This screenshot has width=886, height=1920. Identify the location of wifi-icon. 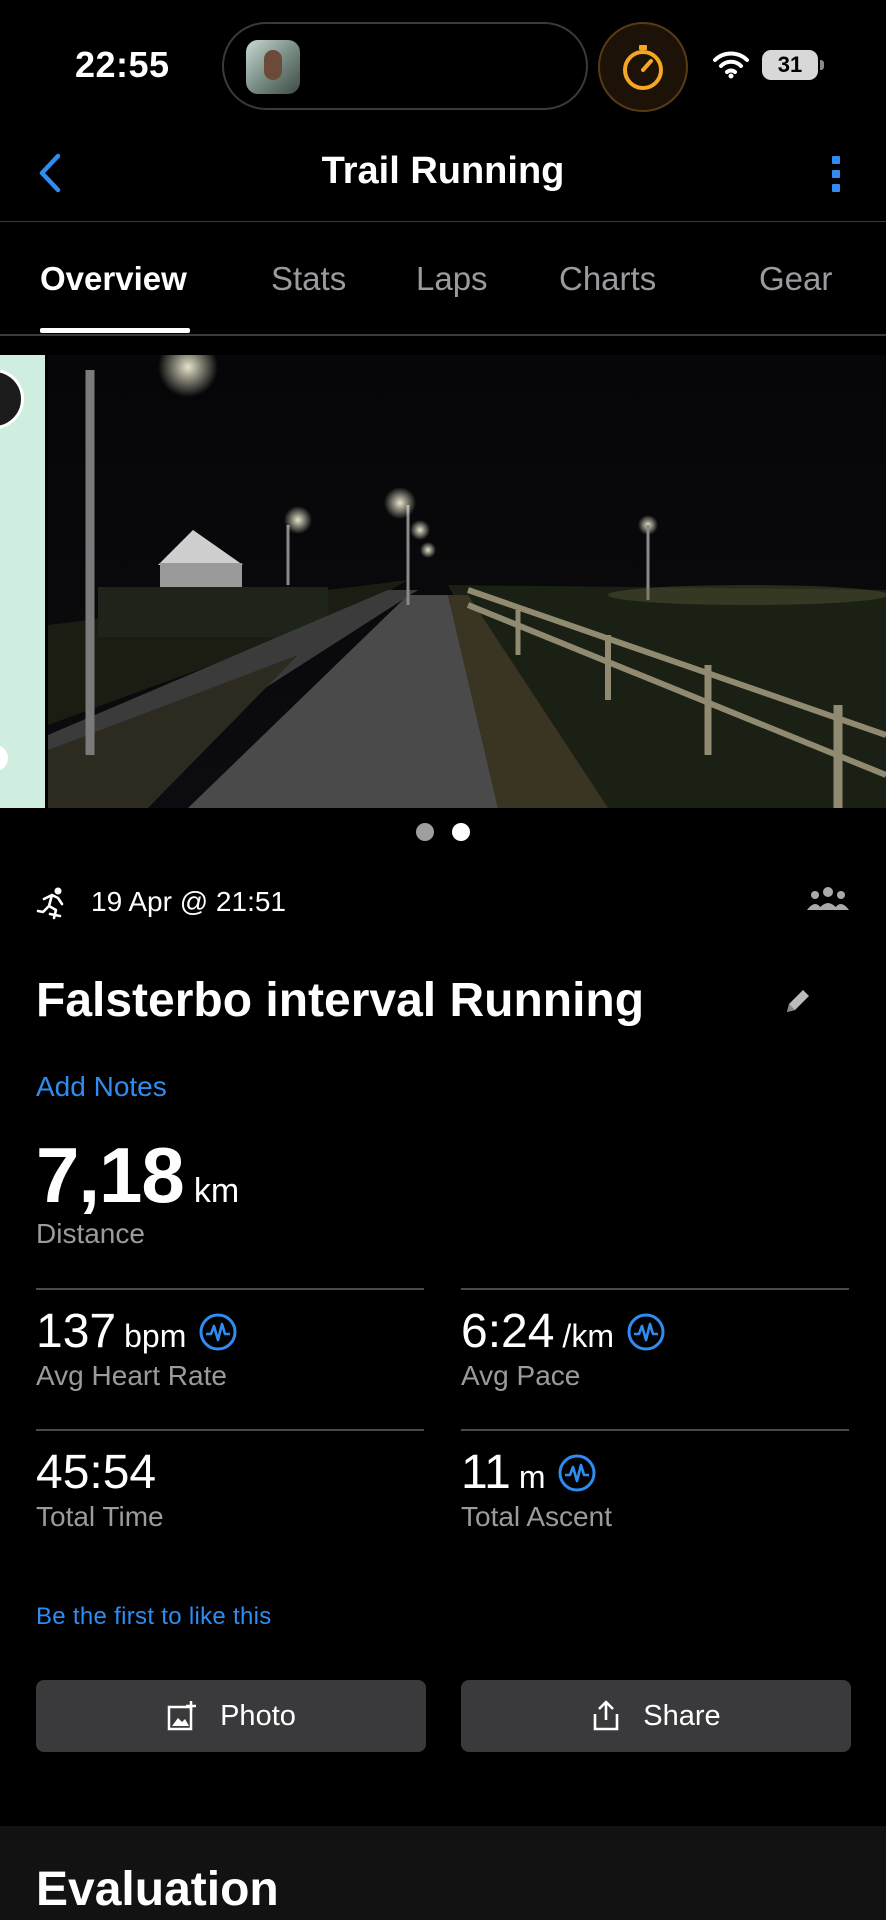
(731, 67).